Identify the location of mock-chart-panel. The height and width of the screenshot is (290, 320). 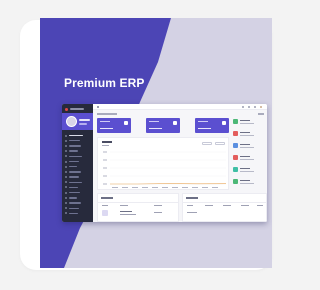
(163, 163).